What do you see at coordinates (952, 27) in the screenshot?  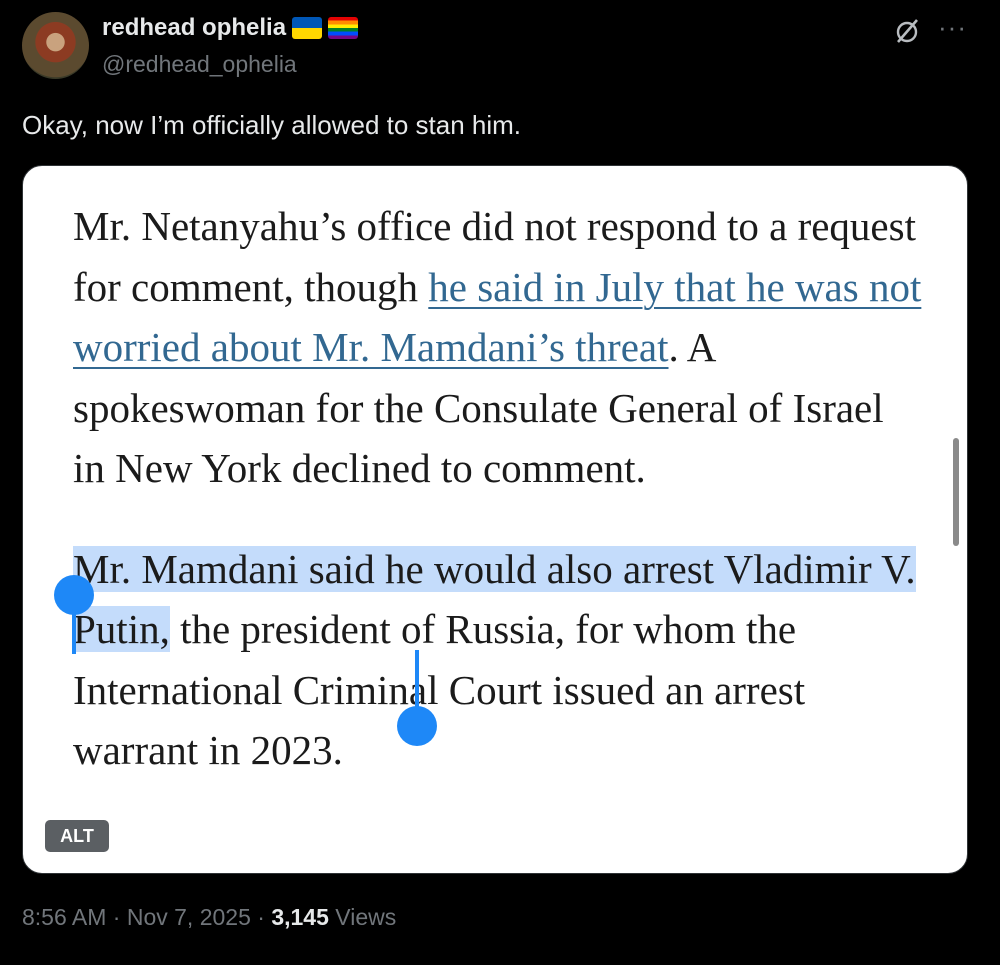 I see `more-icon: ···` at bounding box center [952, 27].